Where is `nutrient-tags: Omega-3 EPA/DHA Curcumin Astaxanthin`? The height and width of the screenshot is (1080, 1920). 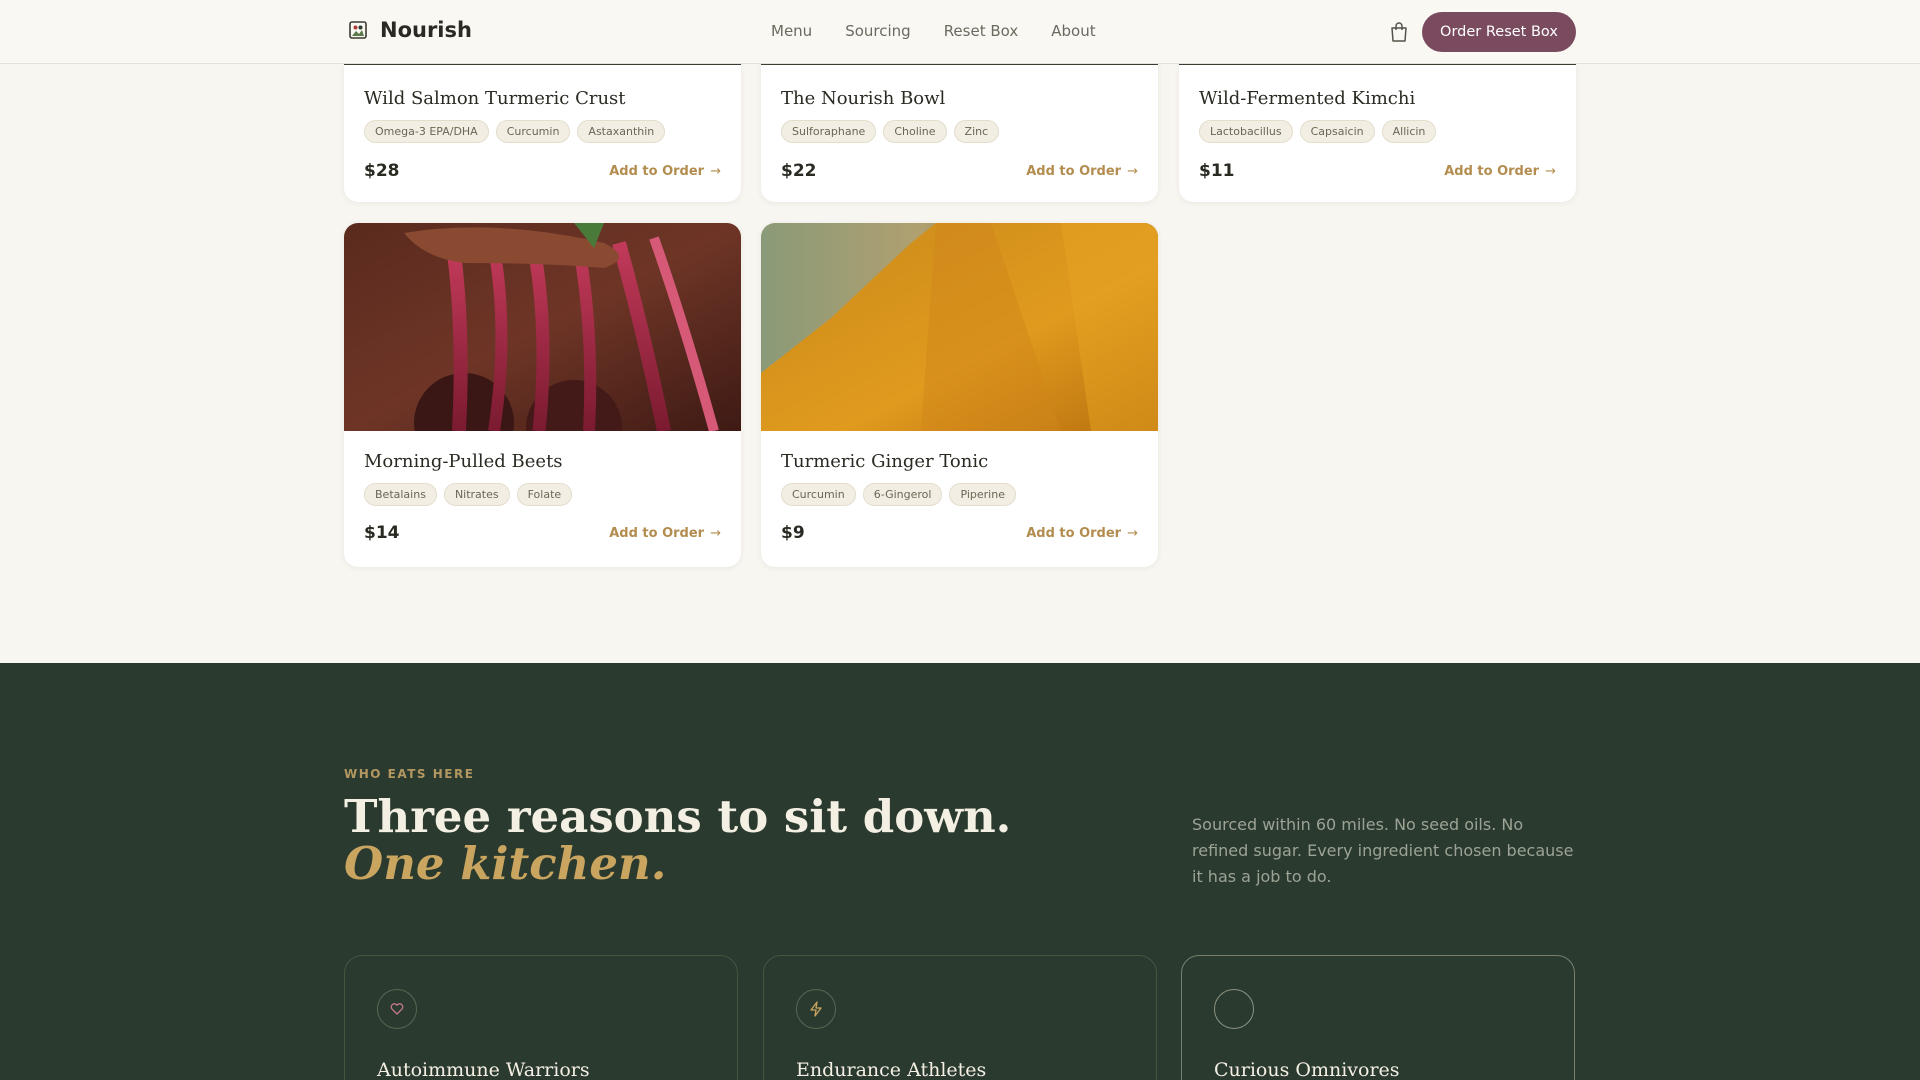 nutrient-tags: Omega-3 EPA/DHA Curcumin Astaxanthin is located at coordinates (542, 131).